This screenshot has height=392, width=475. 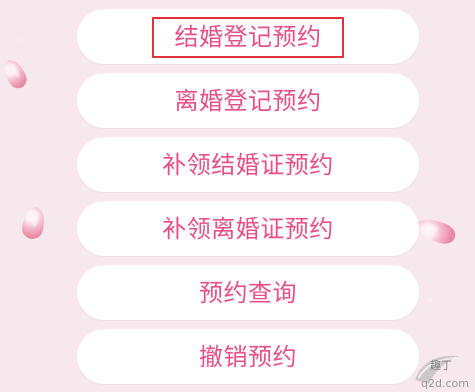 I want to click on divorce-registration-appointment-button: 离婚登记预约, so click(x=248, y=100).